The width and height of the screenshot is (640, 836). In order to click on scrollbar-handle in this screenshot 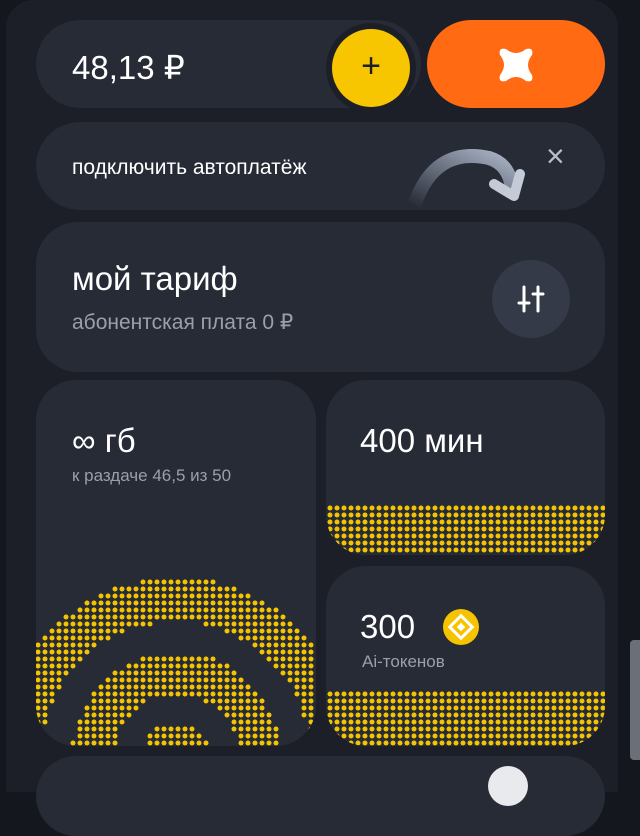, I will do `click(635, 700)`.